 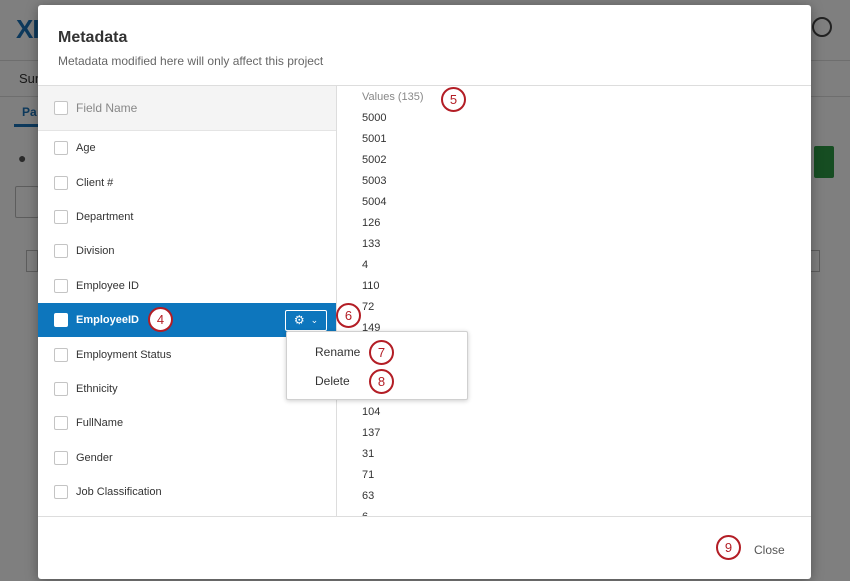 What do you see at coordinates (381, 352) in the screenshot?
I see `callout-badge: 7` at bounding box center [381, 352].